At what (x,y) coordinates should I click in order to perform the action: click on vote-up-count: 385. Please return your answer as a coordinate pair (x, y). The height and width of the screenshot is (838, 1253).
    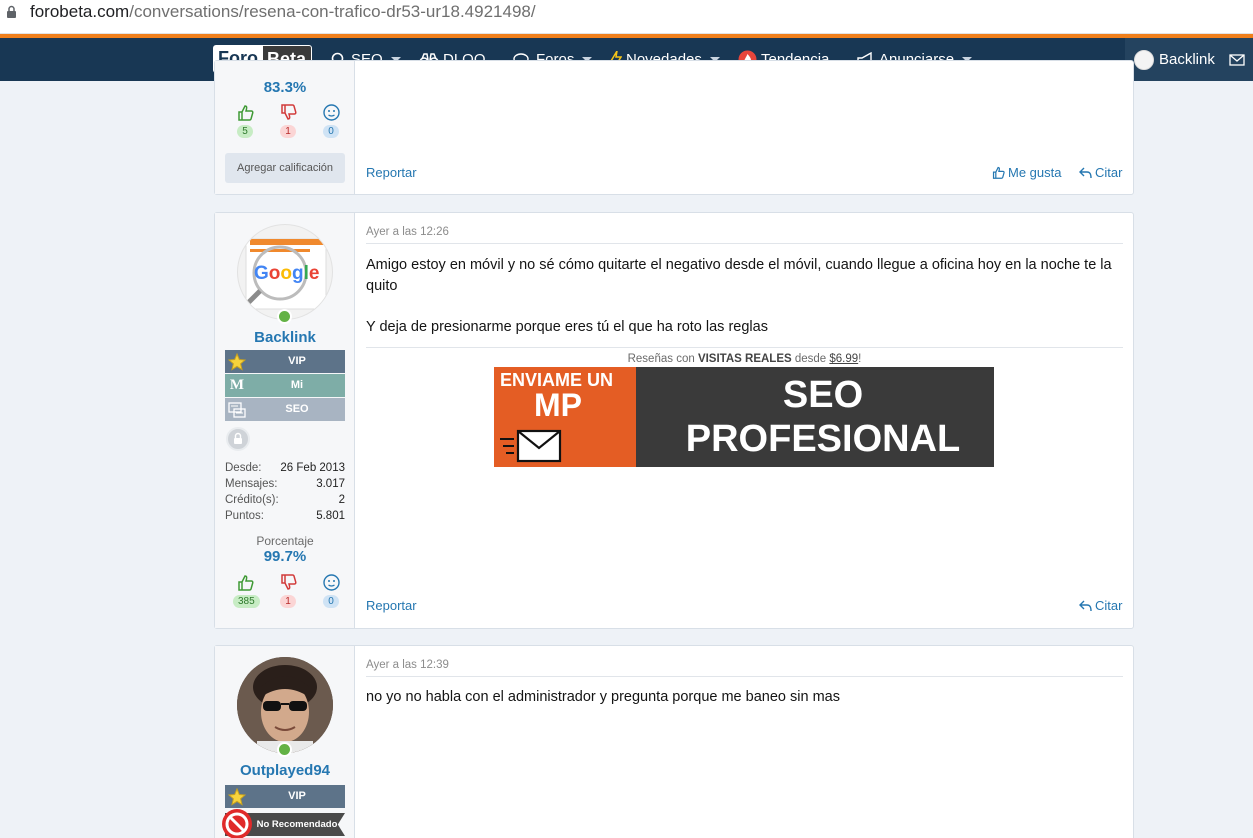
    Looking at the image, I should click on (246, 601).